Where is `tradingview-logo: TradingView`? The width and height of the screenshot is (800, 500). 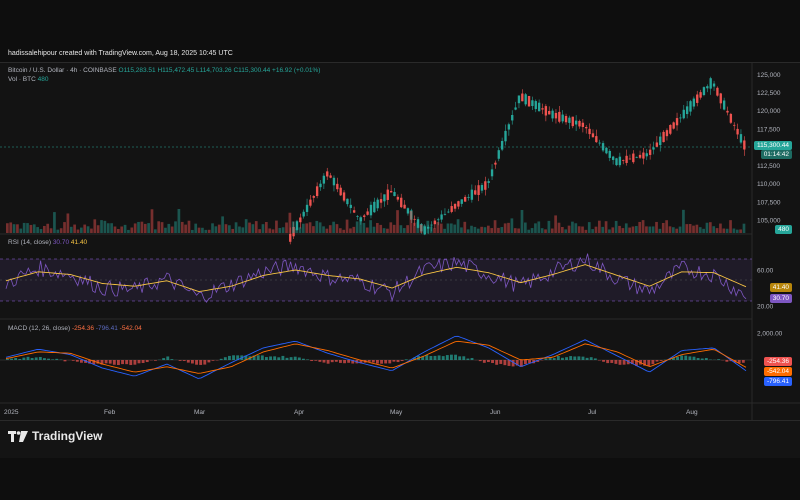 tradingview-logo: TradingView is located at coordinates (55, 436).